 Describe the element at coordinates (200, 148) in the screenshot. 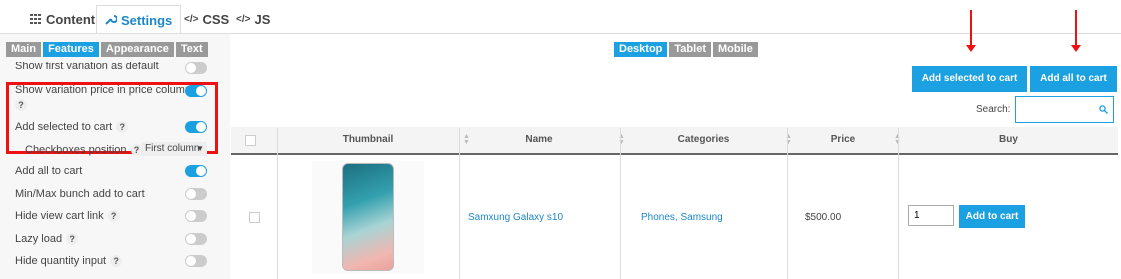

I see `chevron-down-icon: ▼` at that location.